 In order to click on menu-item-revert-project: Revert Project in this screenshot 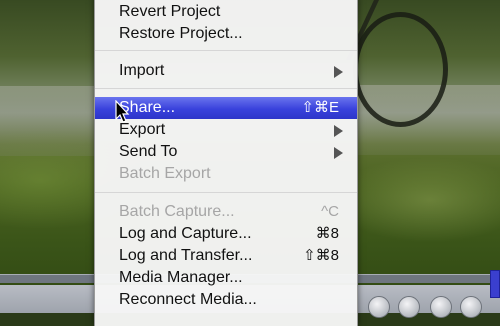, I will do `click(226, 12)`.